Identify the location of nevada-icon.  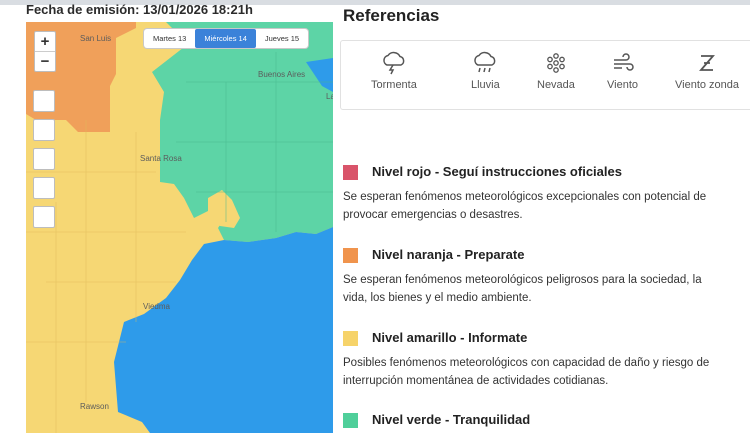
(556, 63).